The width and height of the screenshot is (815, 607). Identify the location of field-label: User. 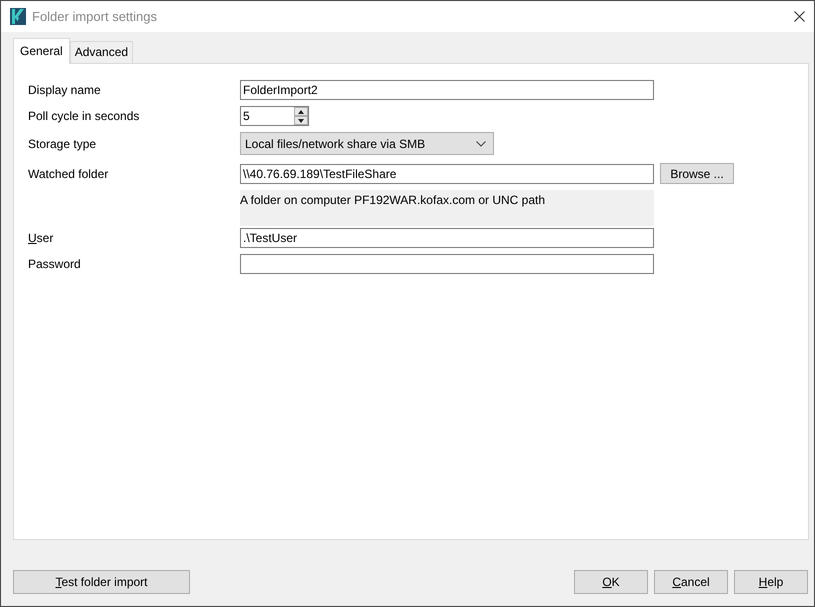
(41, 238).